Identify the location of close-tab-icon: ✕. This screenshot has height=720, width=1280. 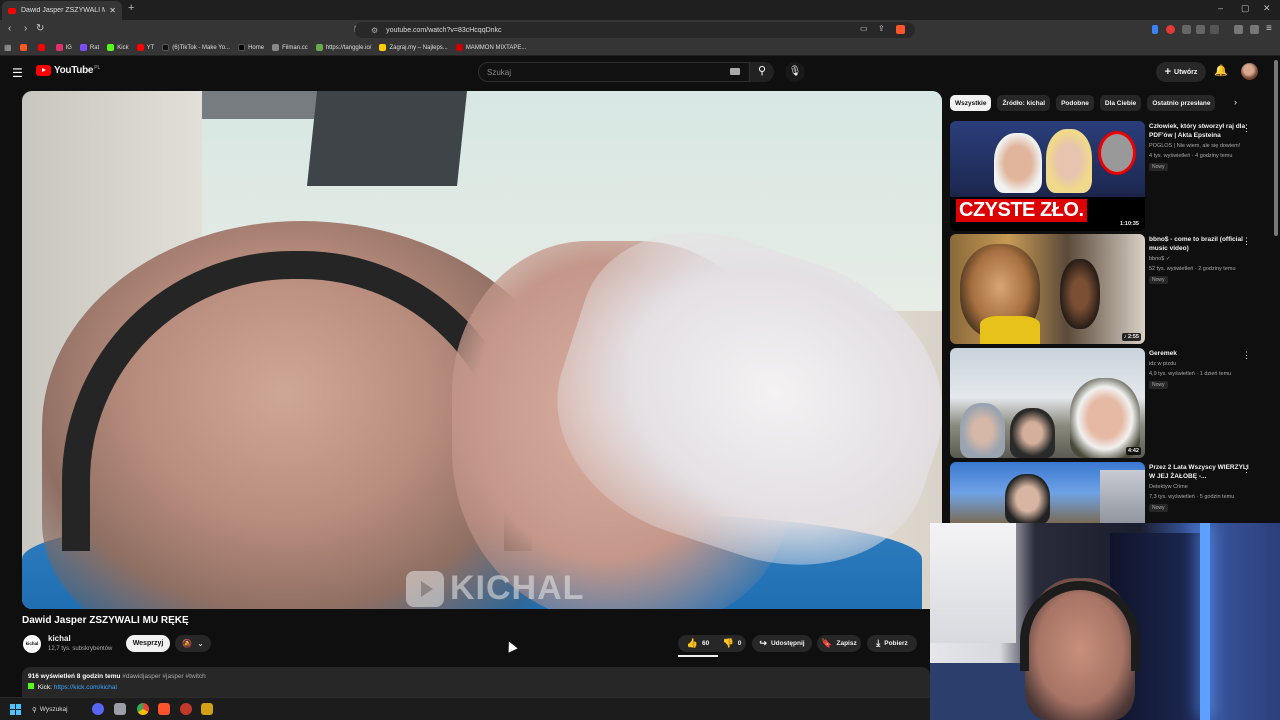
(112, 10).